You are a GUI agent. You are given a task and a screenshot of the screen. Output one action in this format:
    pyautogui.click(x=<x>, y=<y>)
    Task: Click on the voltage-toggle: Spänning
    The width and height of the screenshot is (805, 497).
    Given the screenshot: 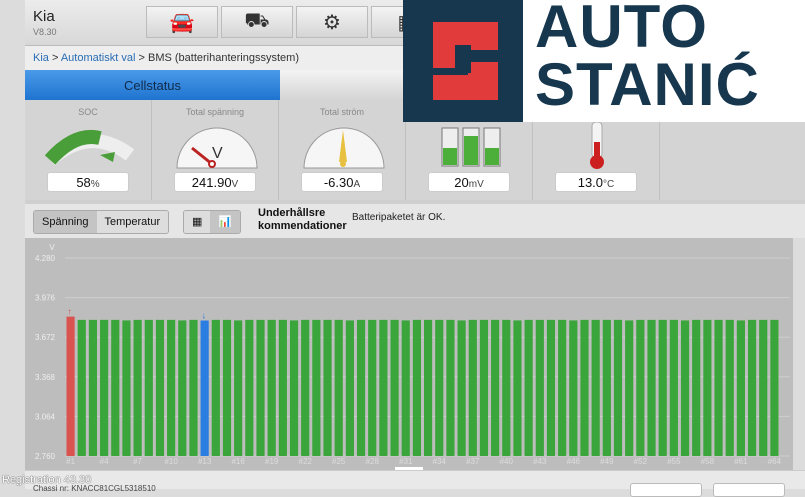 What is the action you would take?
    pyautogui.click(x=65, y=222)
    